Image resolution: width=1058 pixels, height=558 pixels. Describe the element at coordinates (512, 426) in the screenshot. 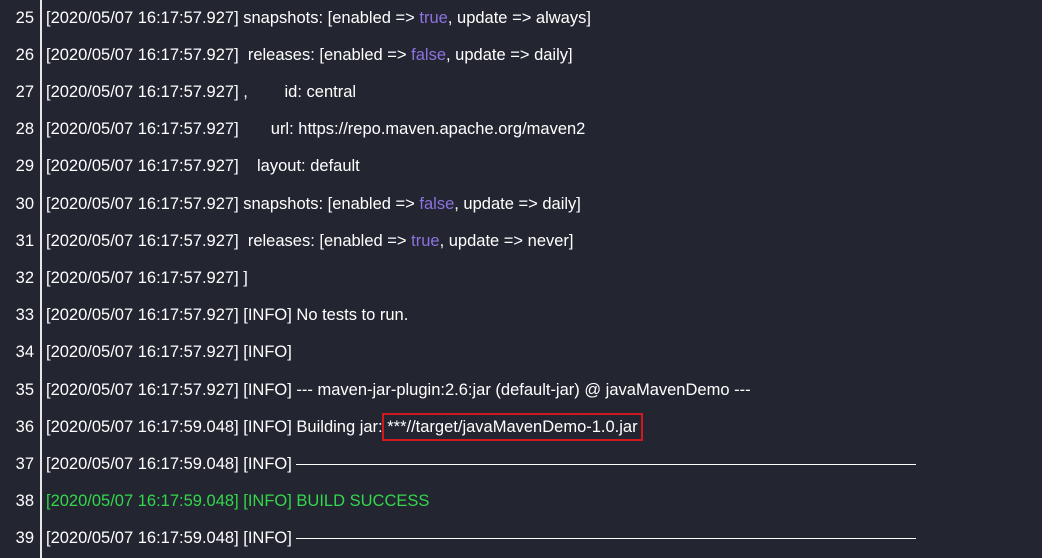

I see `highlighted-jar-path: ***//target/javaMavenDemo-1.0.jar` at that location.